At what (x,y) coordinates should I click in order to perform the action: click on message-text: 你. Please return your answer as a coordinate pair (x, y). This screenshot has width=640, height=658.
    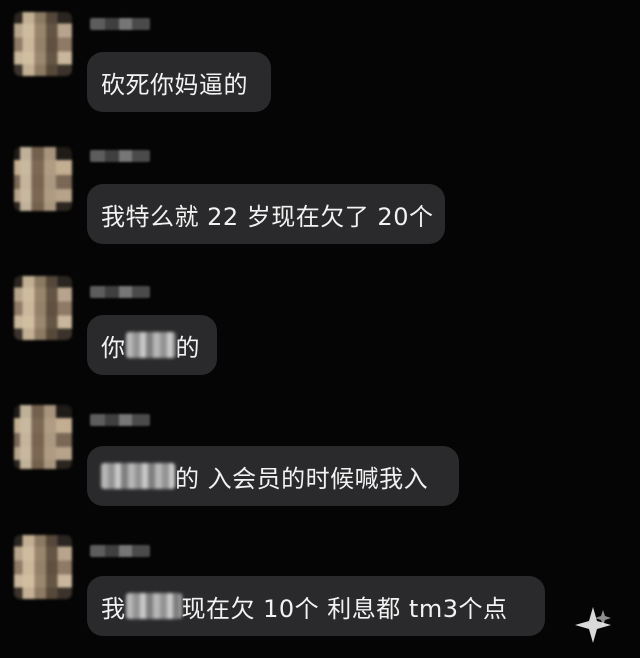
    Looking at the image, I should click on (113, 347).